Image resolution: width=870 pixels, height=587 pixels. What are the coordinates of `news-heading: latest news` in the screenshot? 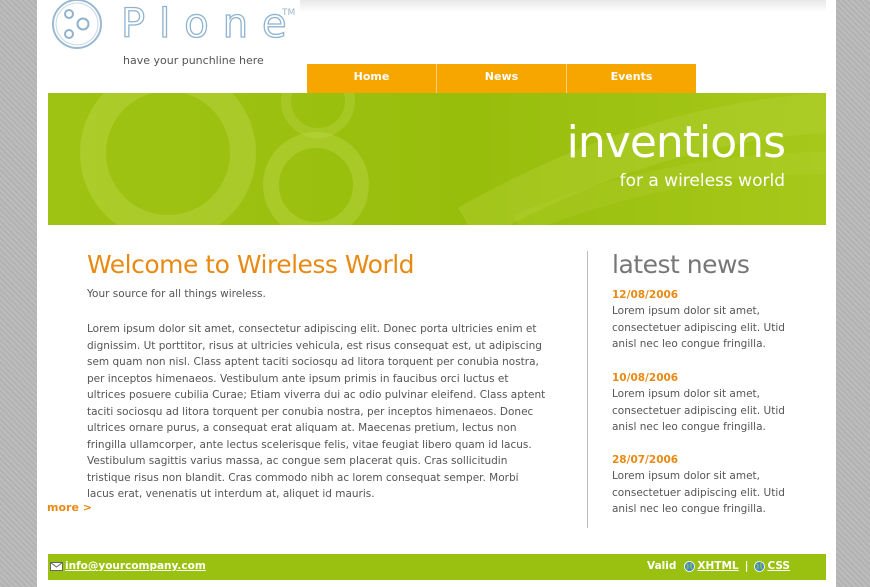 It's located at (681, 264).